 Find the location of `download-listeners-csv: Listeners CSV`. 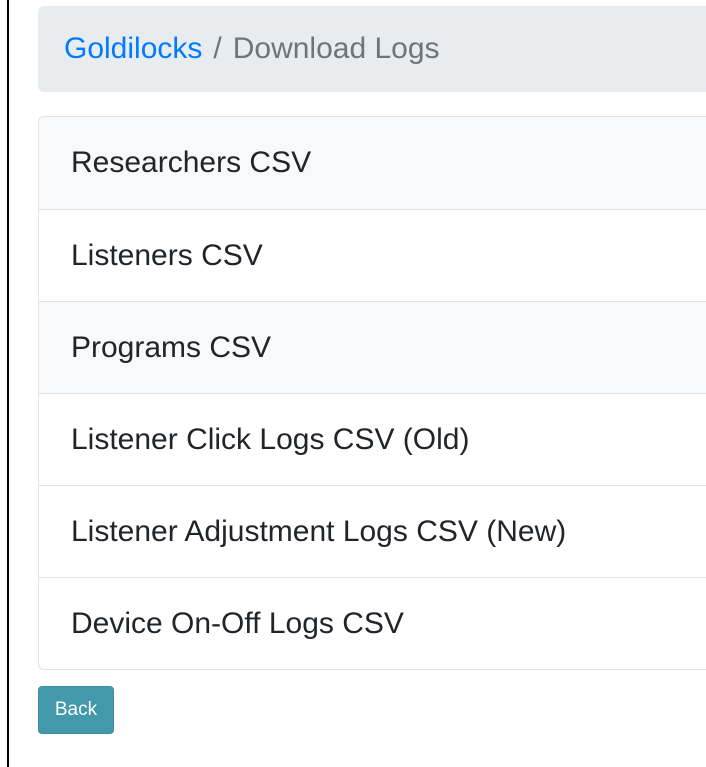

download-listeners-csv: Listeners CSV is located at coordinates (372, 255).